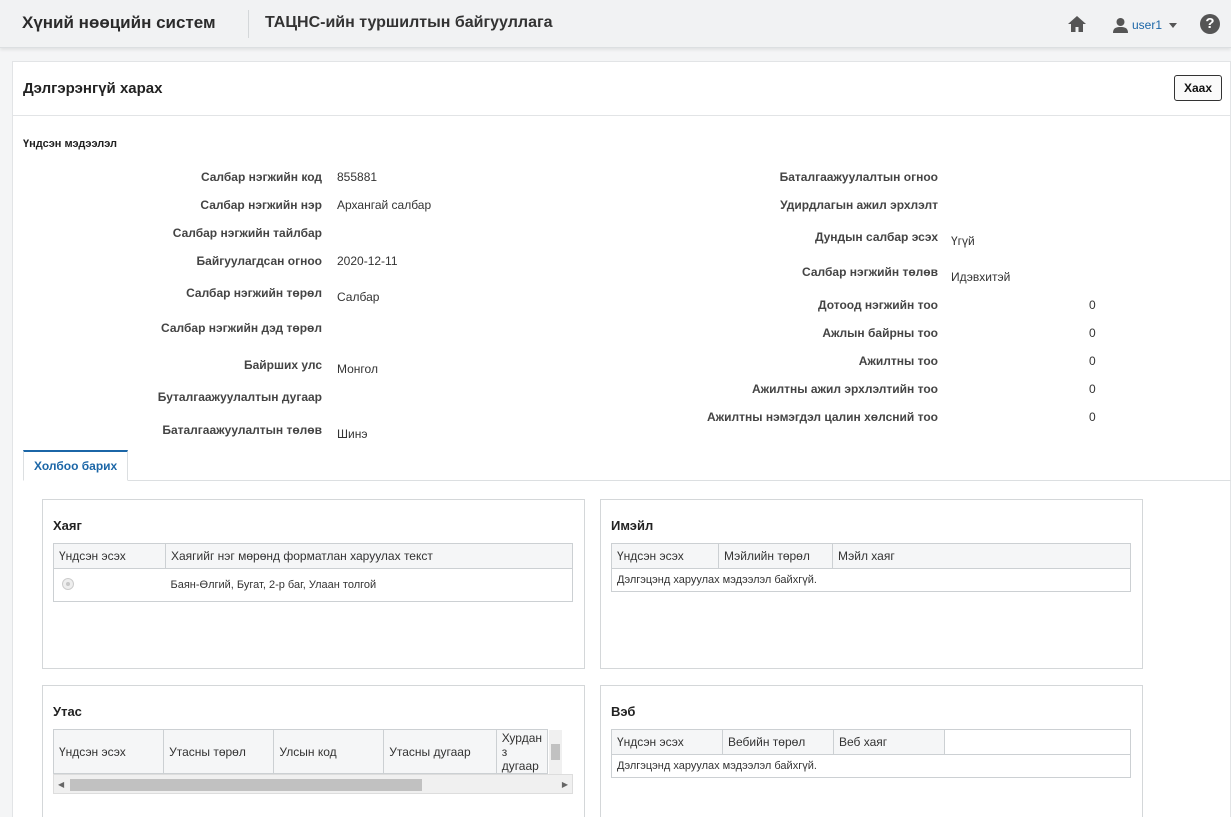  What do you see at coordinates (282, 365) in the screenshot?
I see `field-label: Байрших улс` at bounding box center [282, 365].